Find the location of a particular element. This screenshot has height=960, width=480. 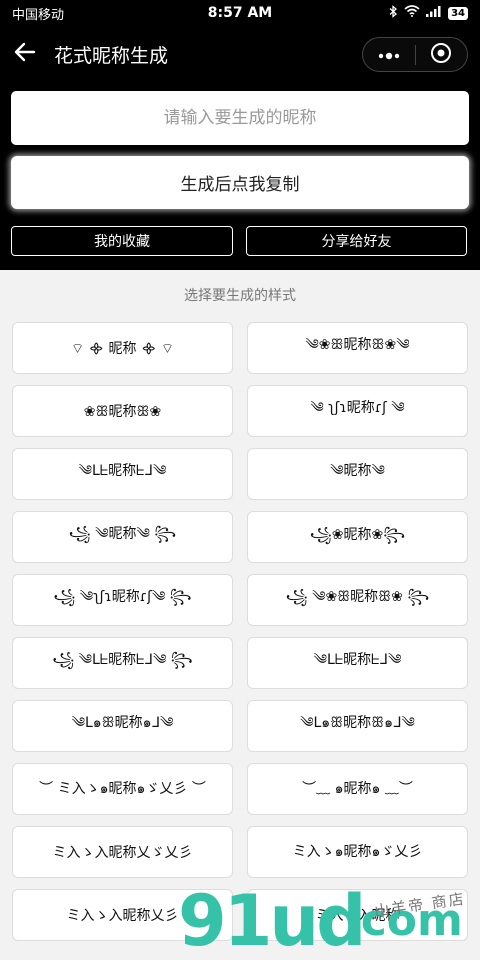

style-option: ︶ ミ入ゝ๑昵称๑ゞ乂彡 ︶ is located at coordinates (122, 789).